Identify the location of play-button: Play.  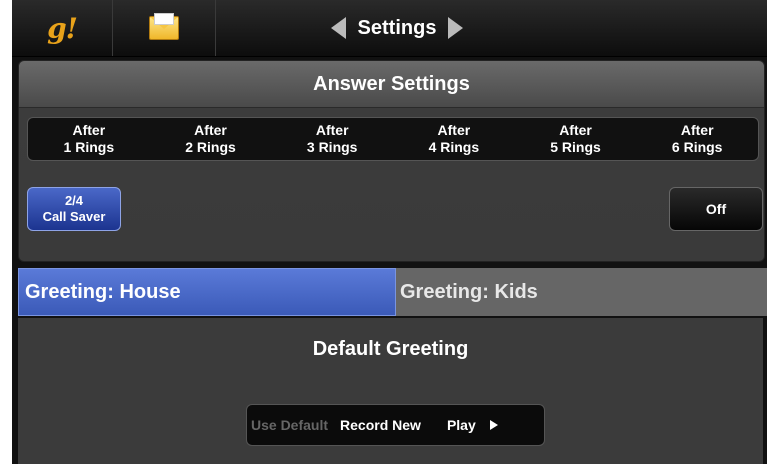
(461, 425).